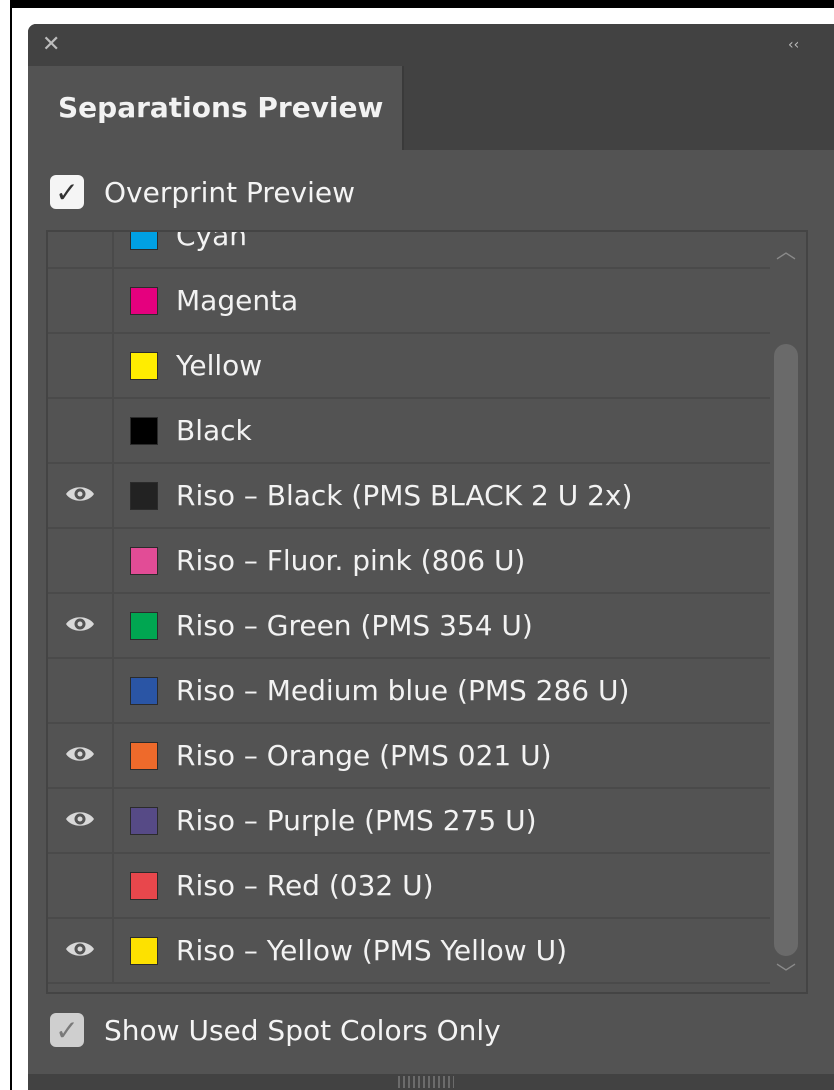 The height and width of the screenshot is (1090, 834). I want to click on list-scrollbar: ︿ ﹀, so click(786, 612).